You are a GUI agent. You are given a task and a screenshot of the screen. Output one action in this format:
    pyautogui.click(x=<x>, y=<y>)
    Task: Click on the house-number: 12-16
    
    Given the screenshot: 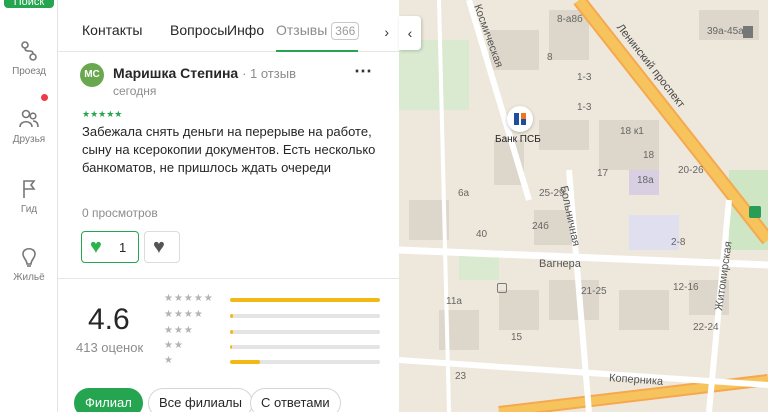 What is the action you would take?
    pyautogui.click(x=686, y=287)
    